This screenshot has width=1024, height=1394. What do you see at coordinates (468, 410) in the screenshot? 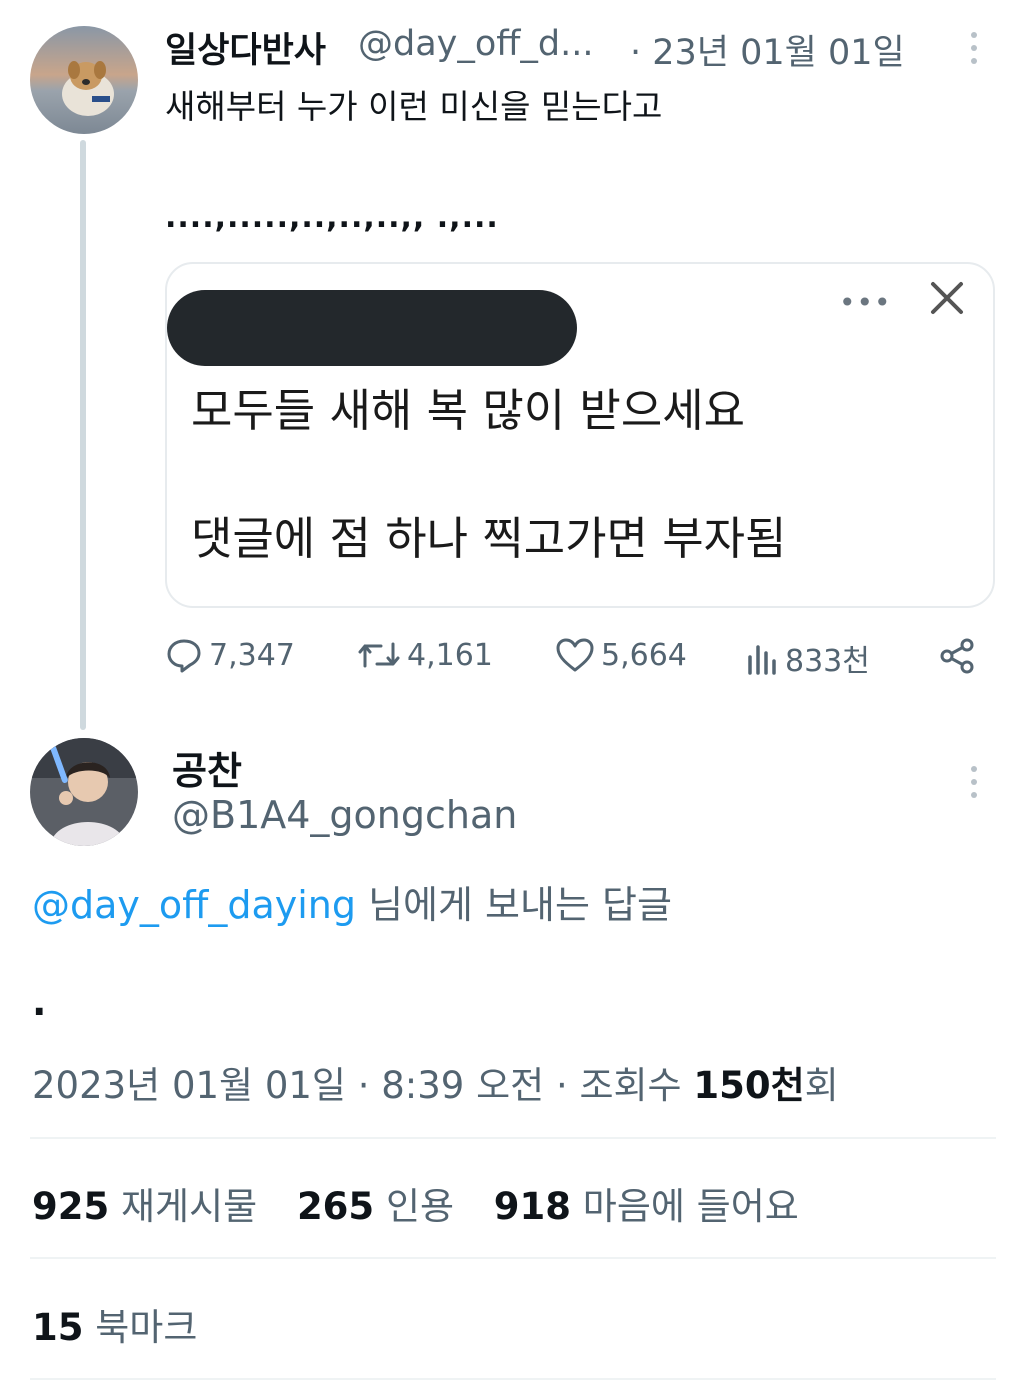
I see `card-text-line-1: 모두들 새해 복 많이 받으세요` at bounding box center [468, 410].